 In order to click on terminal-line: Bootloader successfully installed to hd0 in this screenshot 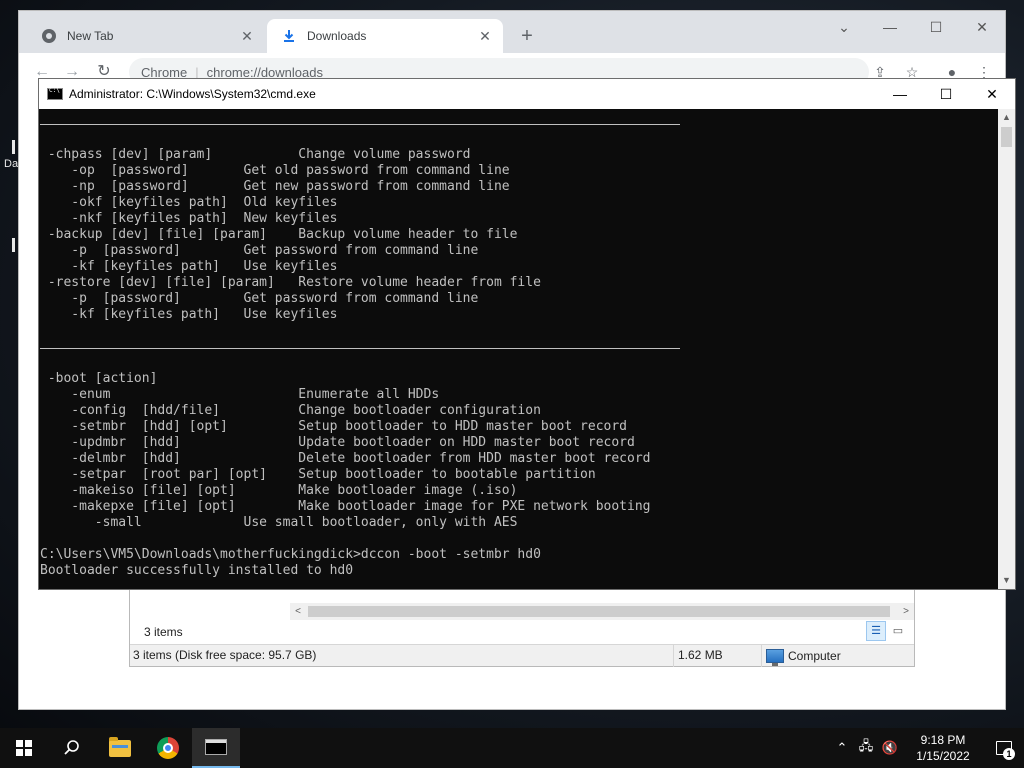, I will do `click(197, 570)`.